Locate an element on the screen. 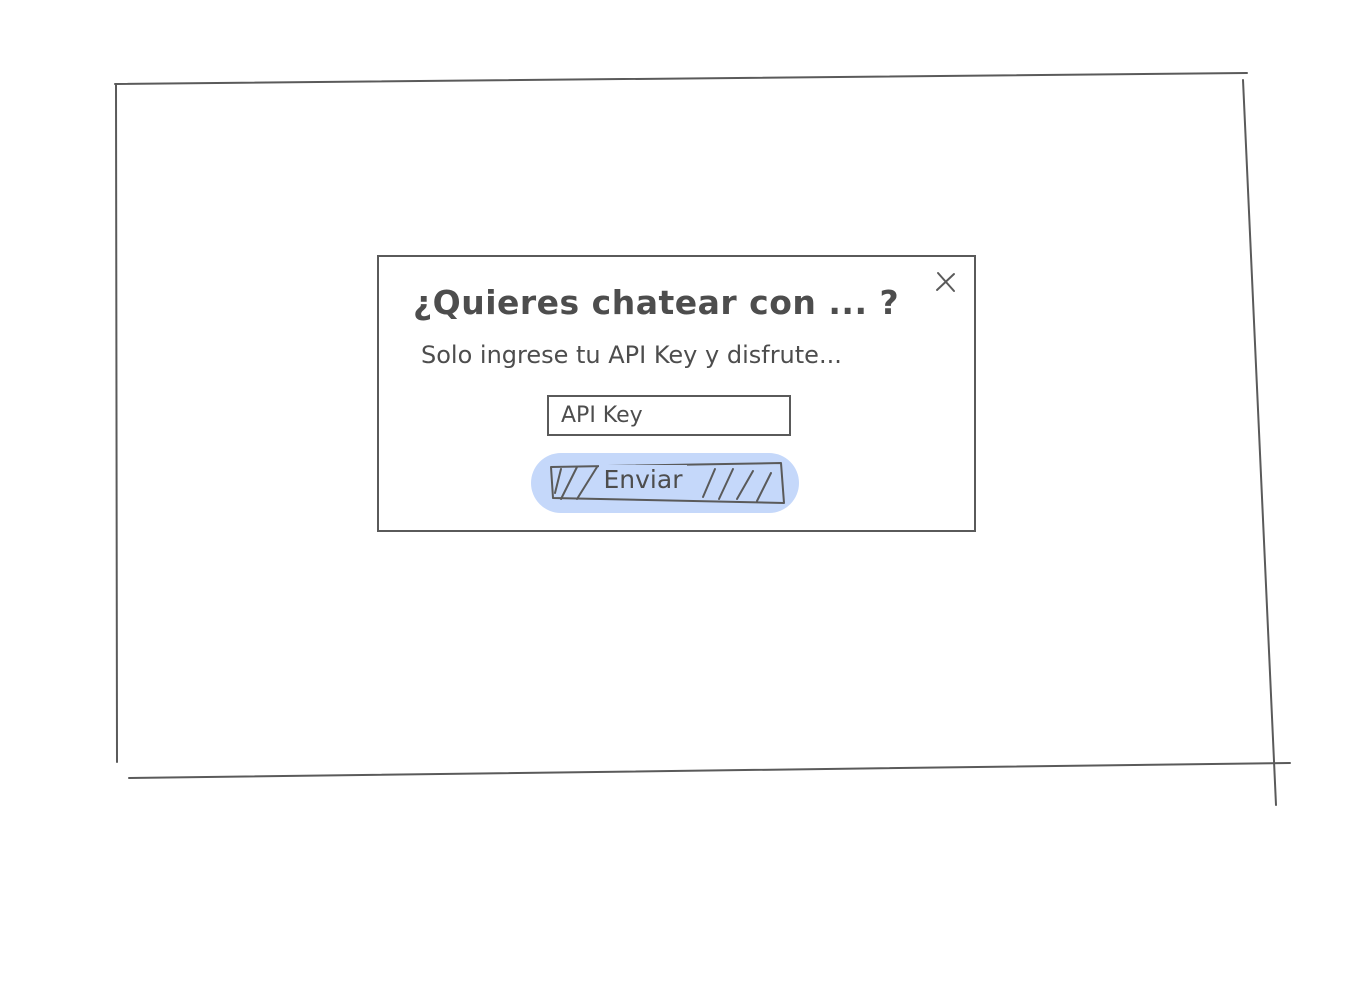 This screenshot has height=1000, width=1362. dialog-title: ¿Quieres chatear con ... ? is located at coordinates (656, 302).